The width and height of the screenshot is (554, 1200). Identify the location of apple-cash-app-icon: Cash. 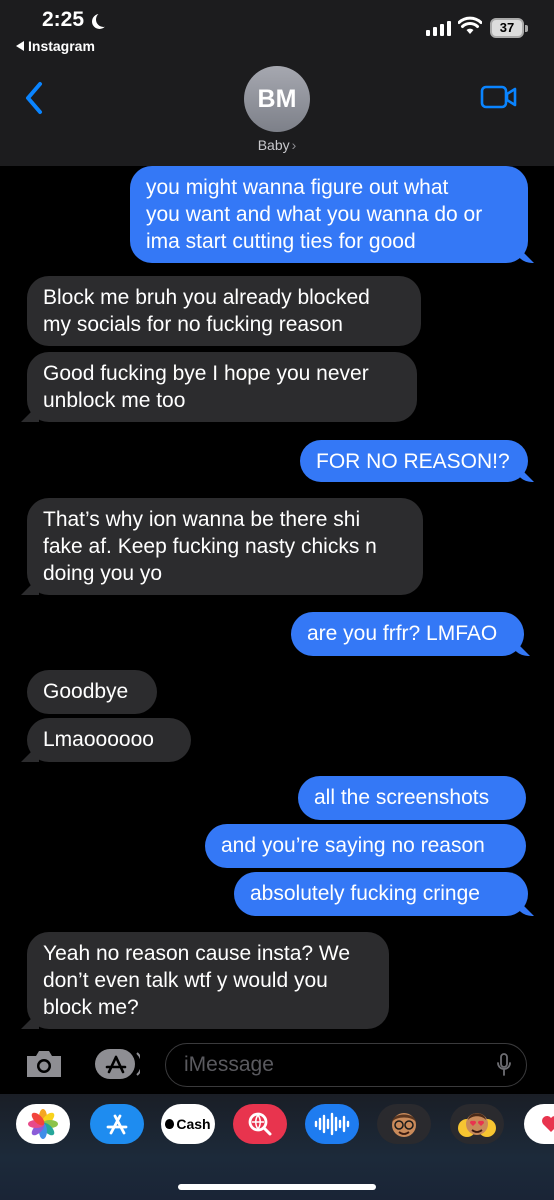
(188, 1124).